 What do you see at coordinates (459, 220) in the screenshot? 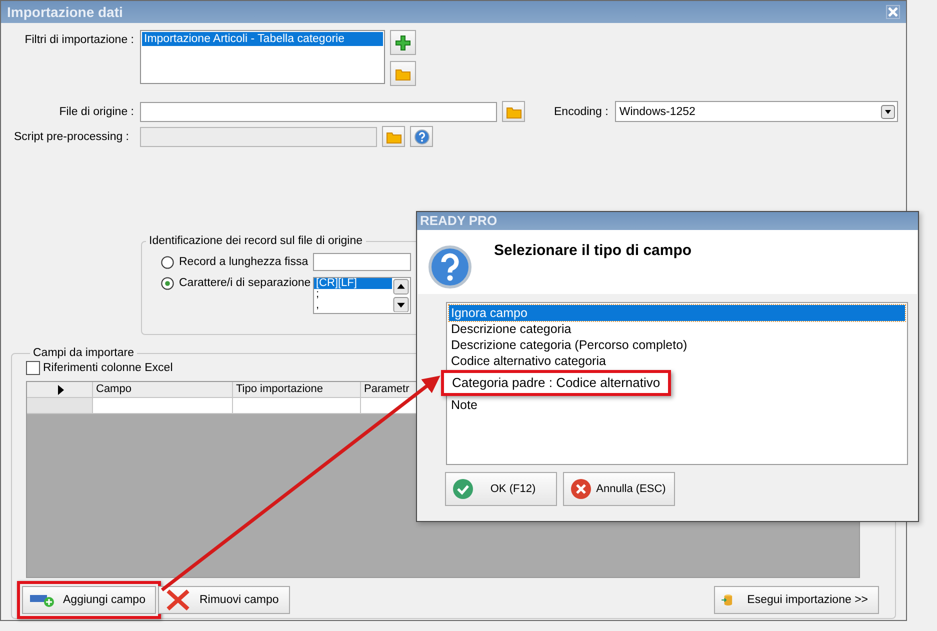
I see `dialog-title: READY PRO` at bounding box center [459, 220].